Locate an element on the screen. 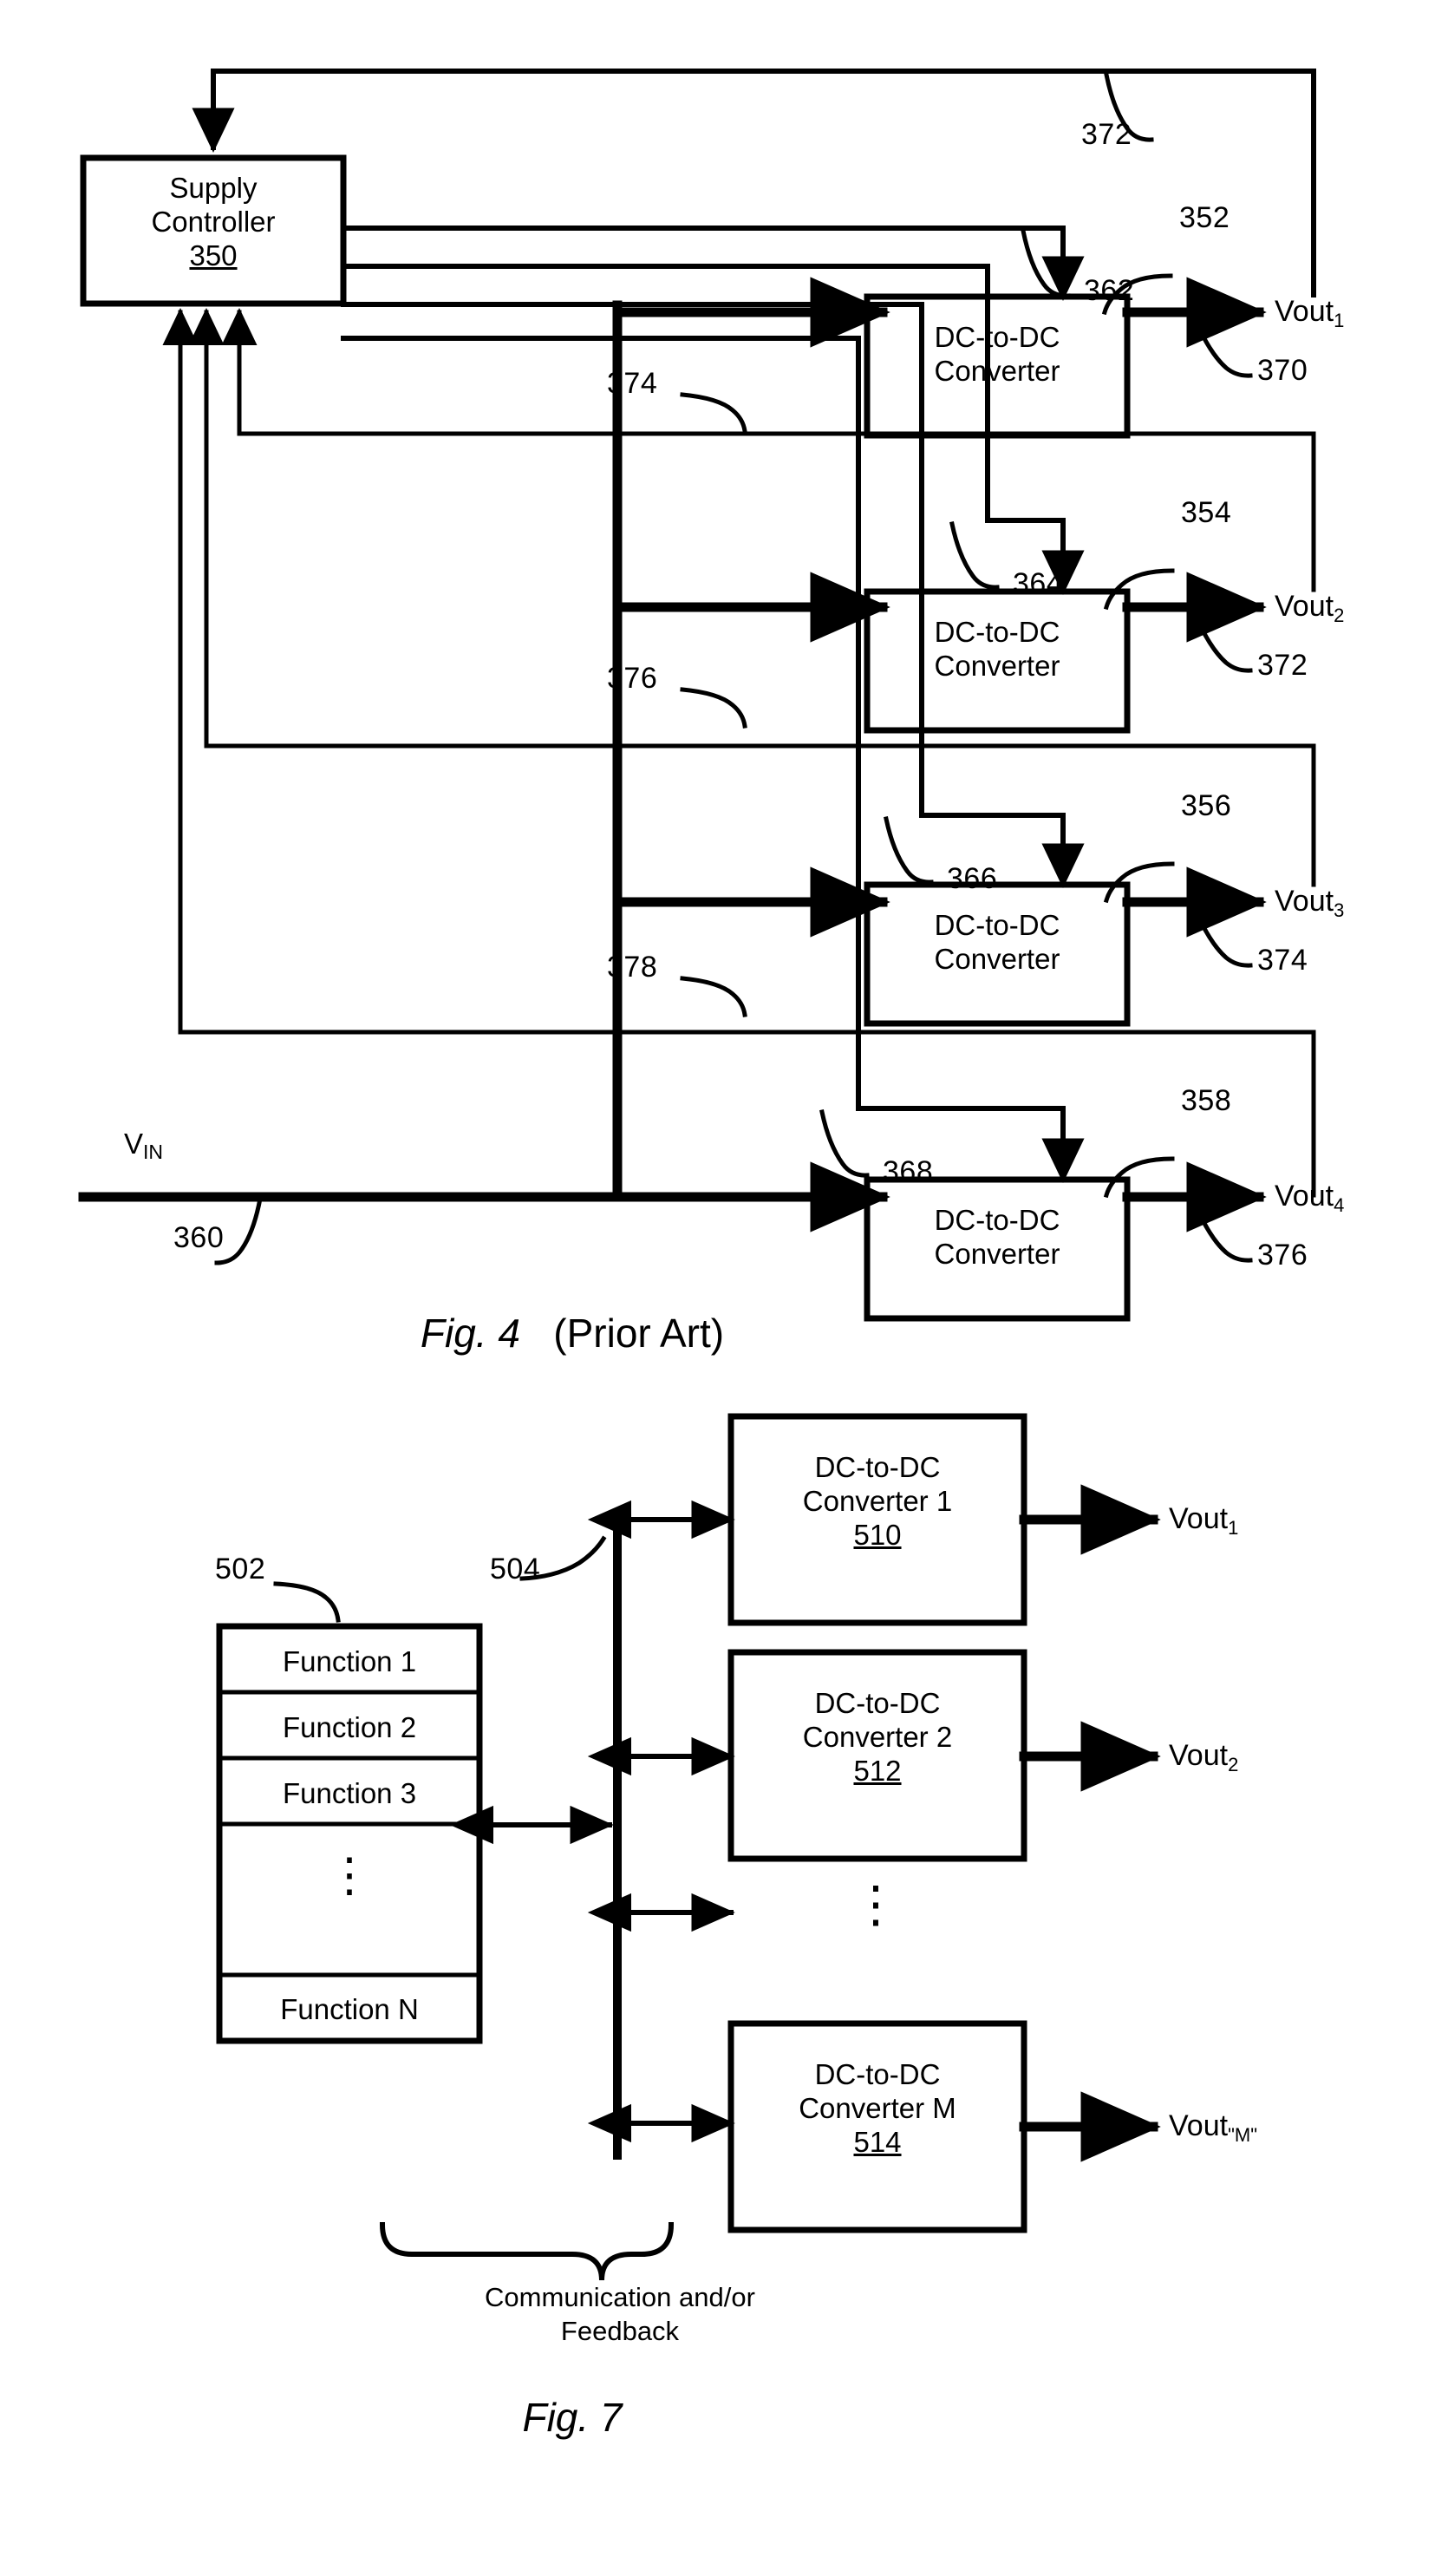 The image size is (1435, 2576). figure-7-caption: Fig. 7 is located at coordinates (572, 2417).